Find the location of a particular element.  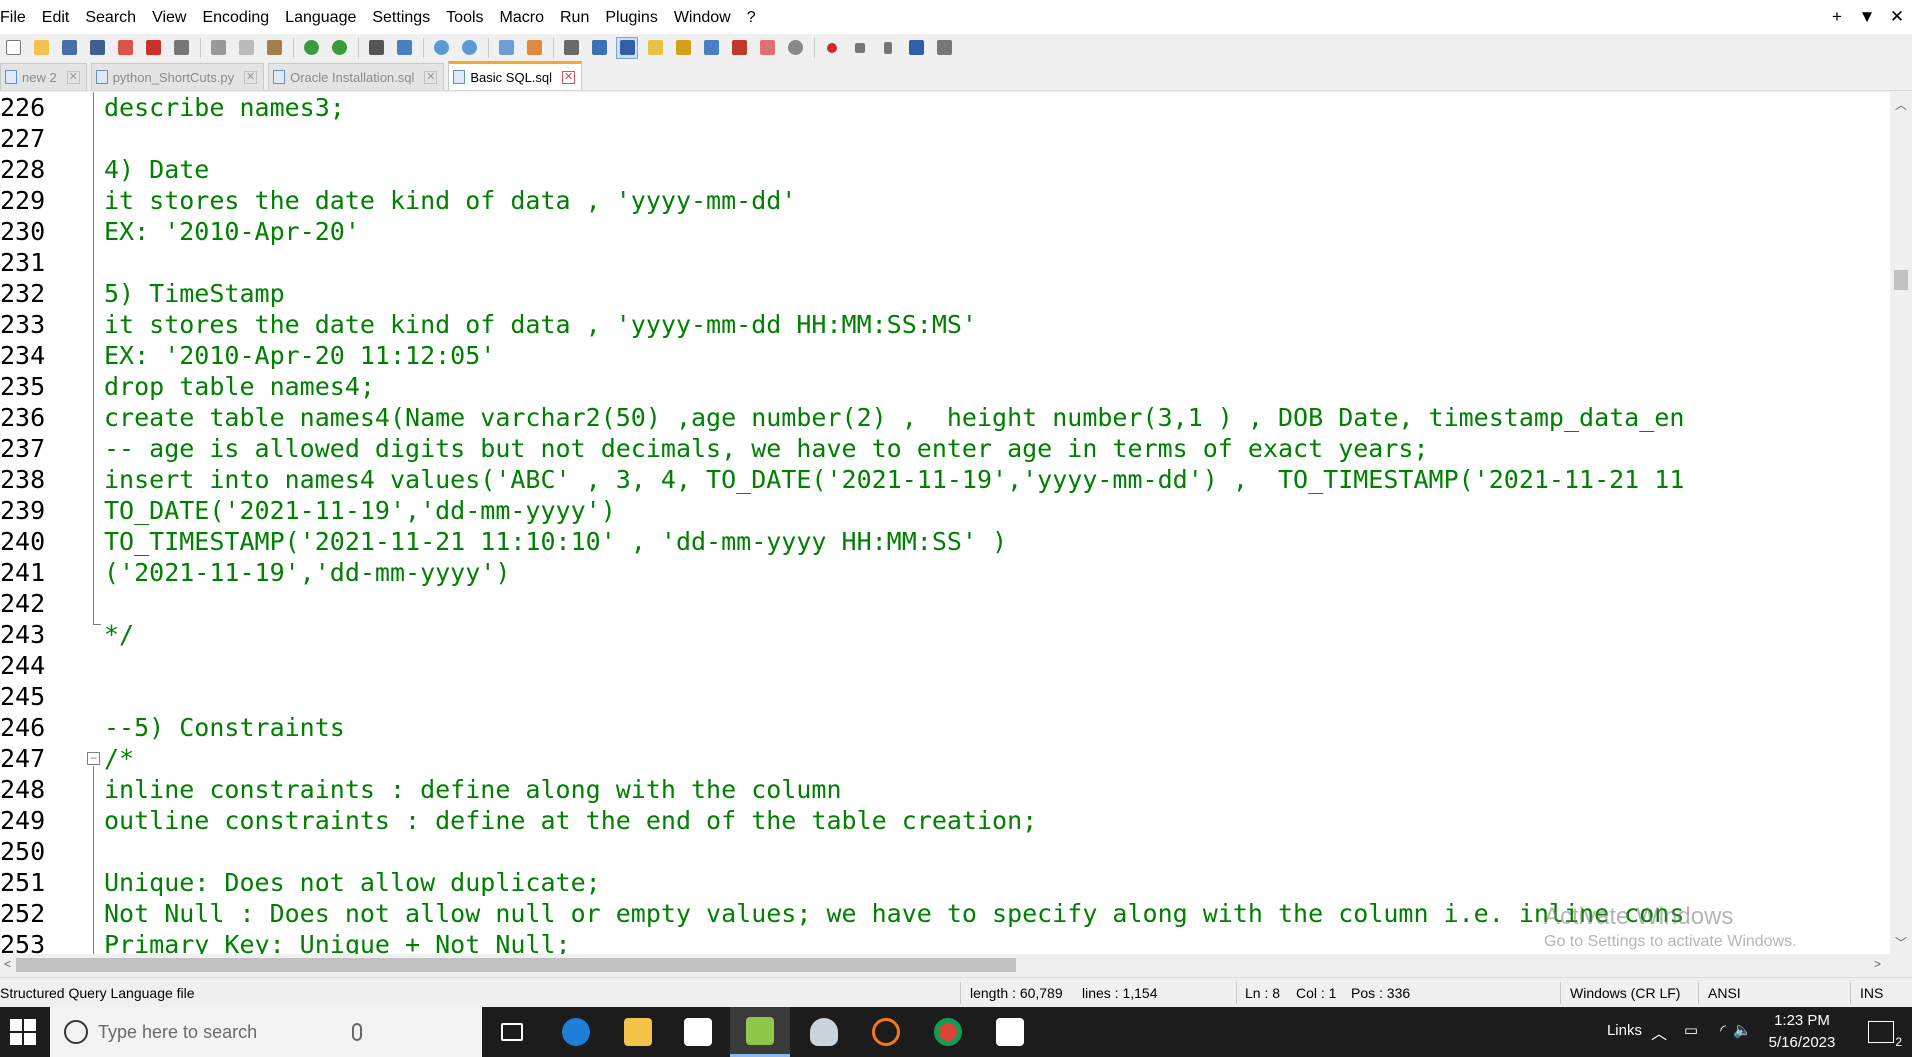

notepadpp-taskbar-icon is located at coordinates (760, 1032).